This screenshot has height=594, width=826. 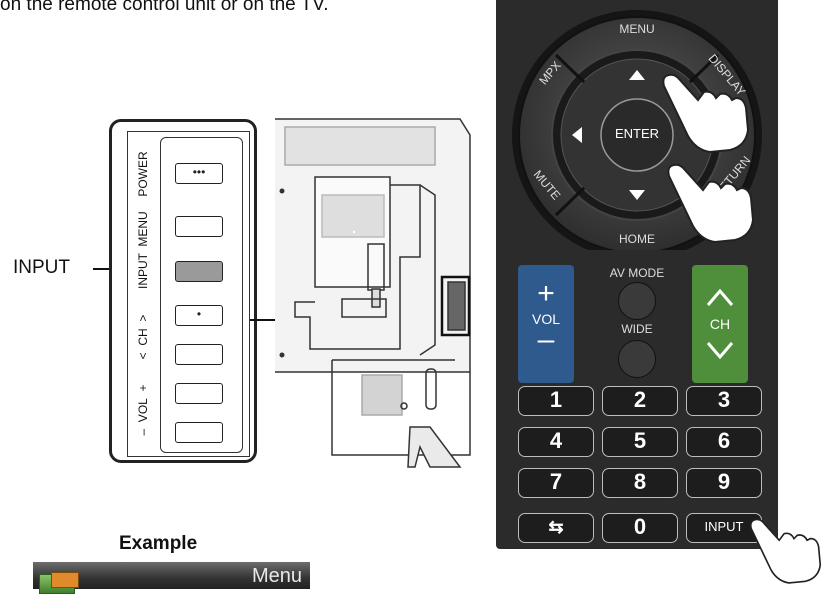 I want to click on ch-label: CH, so click(x=720, y=324).